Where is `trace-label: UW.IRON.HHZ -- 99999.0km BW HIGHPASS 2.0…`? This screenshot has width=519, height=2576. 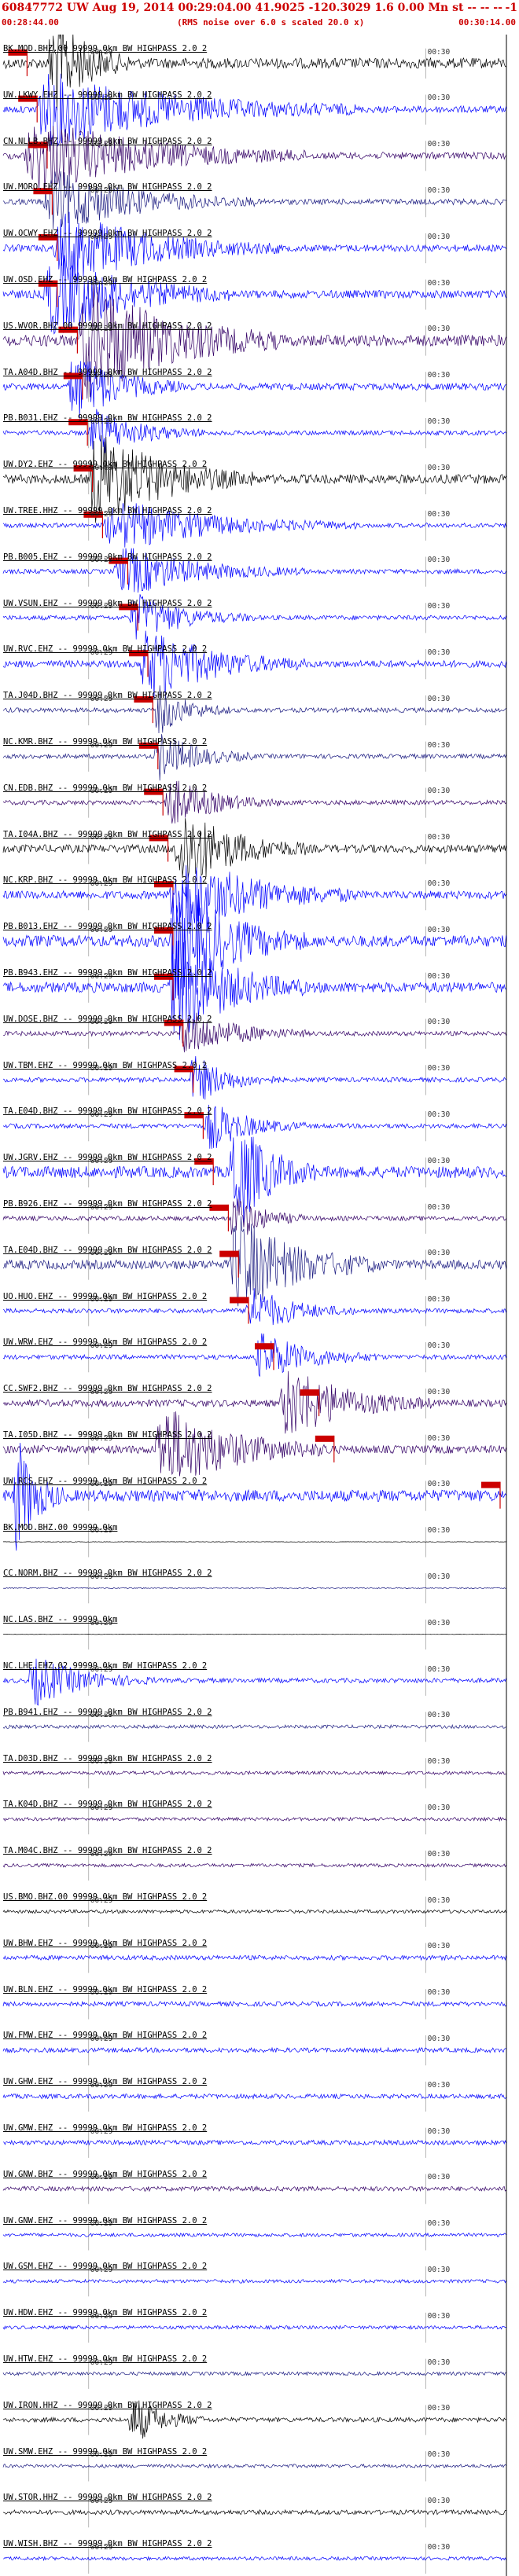 trace-label: UW.IRON.HHZ -- 99999.0km BW HIGHPASS 2.0… is located at coordinates (108, 2405).